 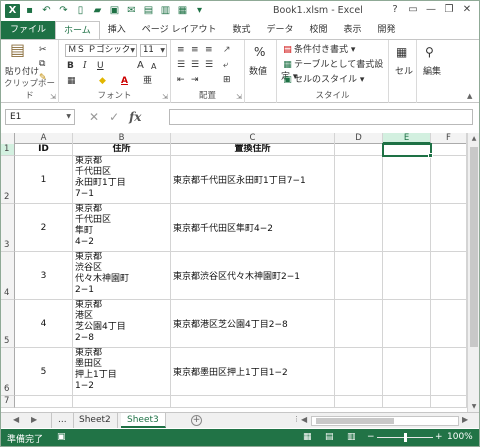 What do you see at coordinates (8, 150) in the screenshot?
I see `row-header-1: 1` at bounding box center [8, 150].